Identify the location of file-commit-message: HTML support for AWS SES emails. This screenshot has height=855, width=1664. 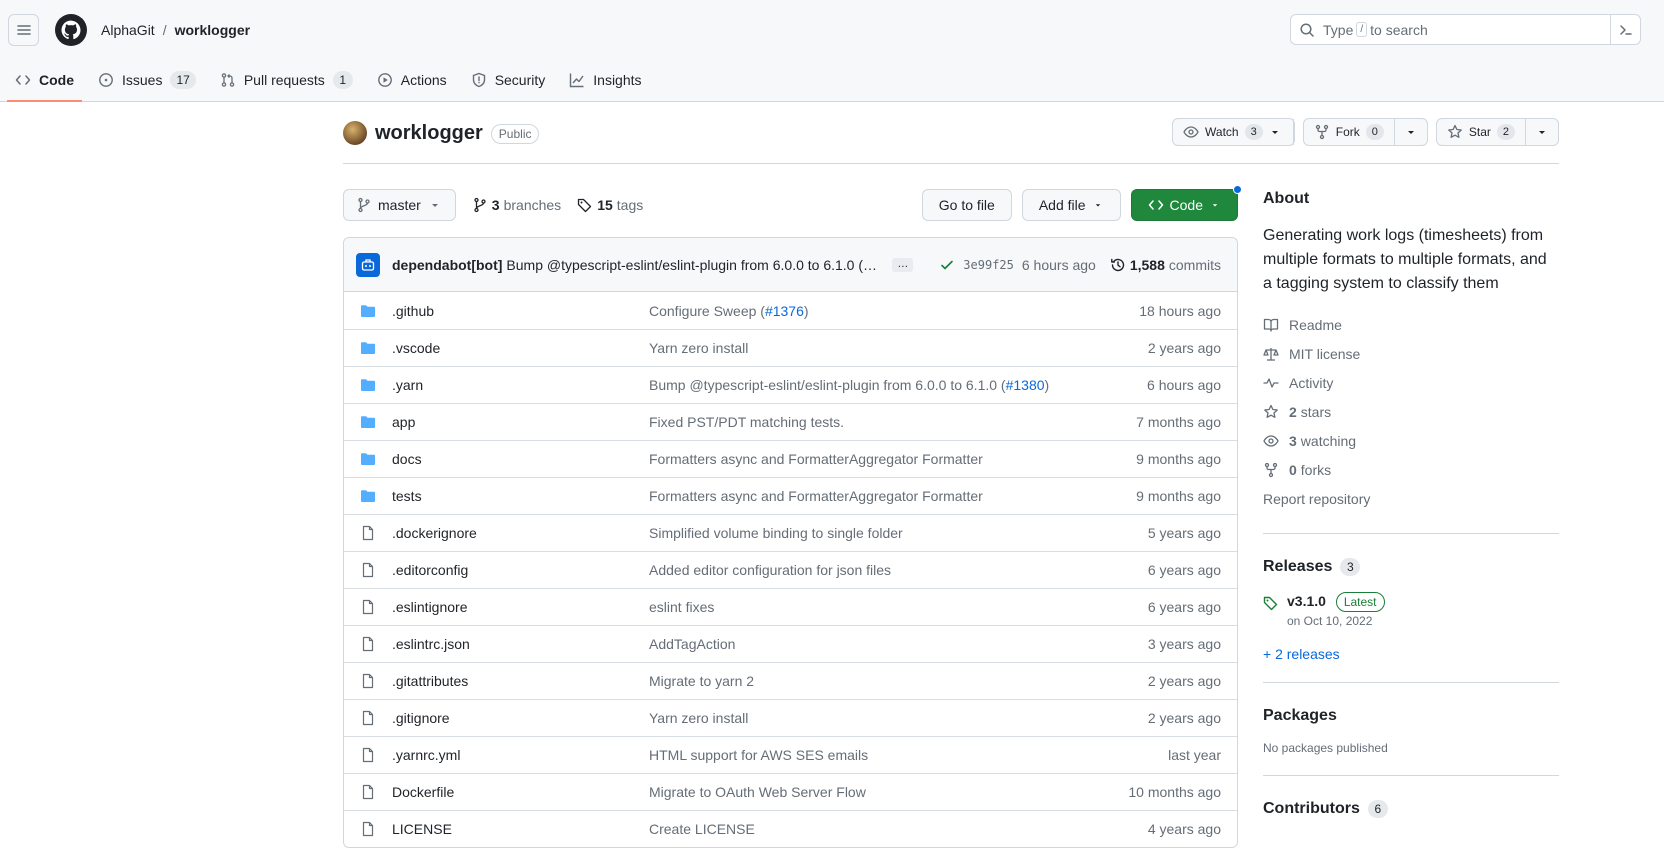
(908, 755).